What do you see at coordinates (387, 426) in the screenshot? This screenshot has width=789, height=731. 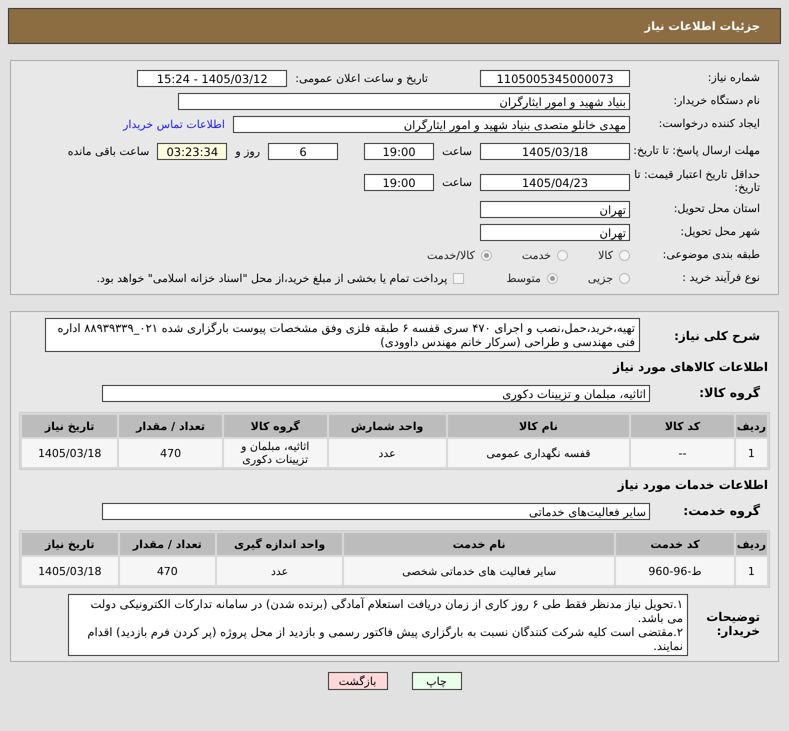 I see `column-header: واحد شمارش` at bounding box center [387, 426].